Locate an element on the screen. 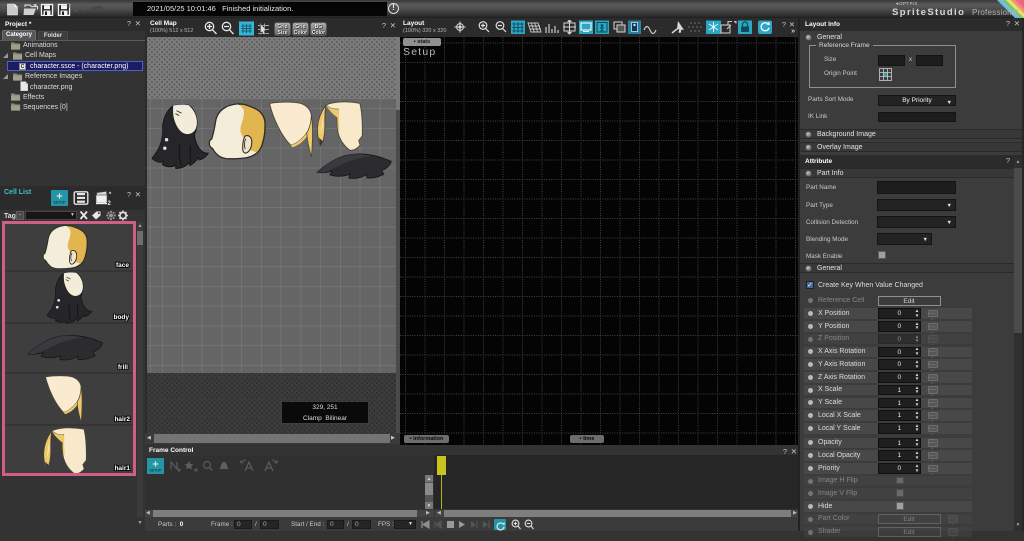 This screenshot has width=1024, height=541. svg-text: 2 is located at coordinates (110, 203).